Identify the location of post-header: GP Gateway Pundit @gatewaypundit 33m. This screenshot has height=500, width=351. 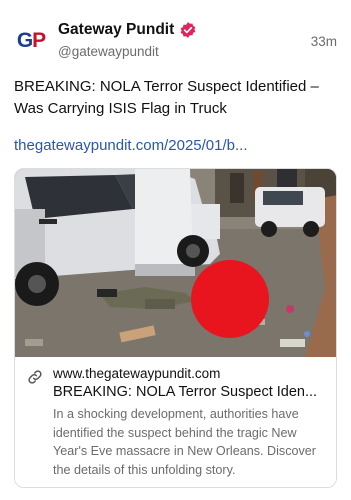
(175, 33).